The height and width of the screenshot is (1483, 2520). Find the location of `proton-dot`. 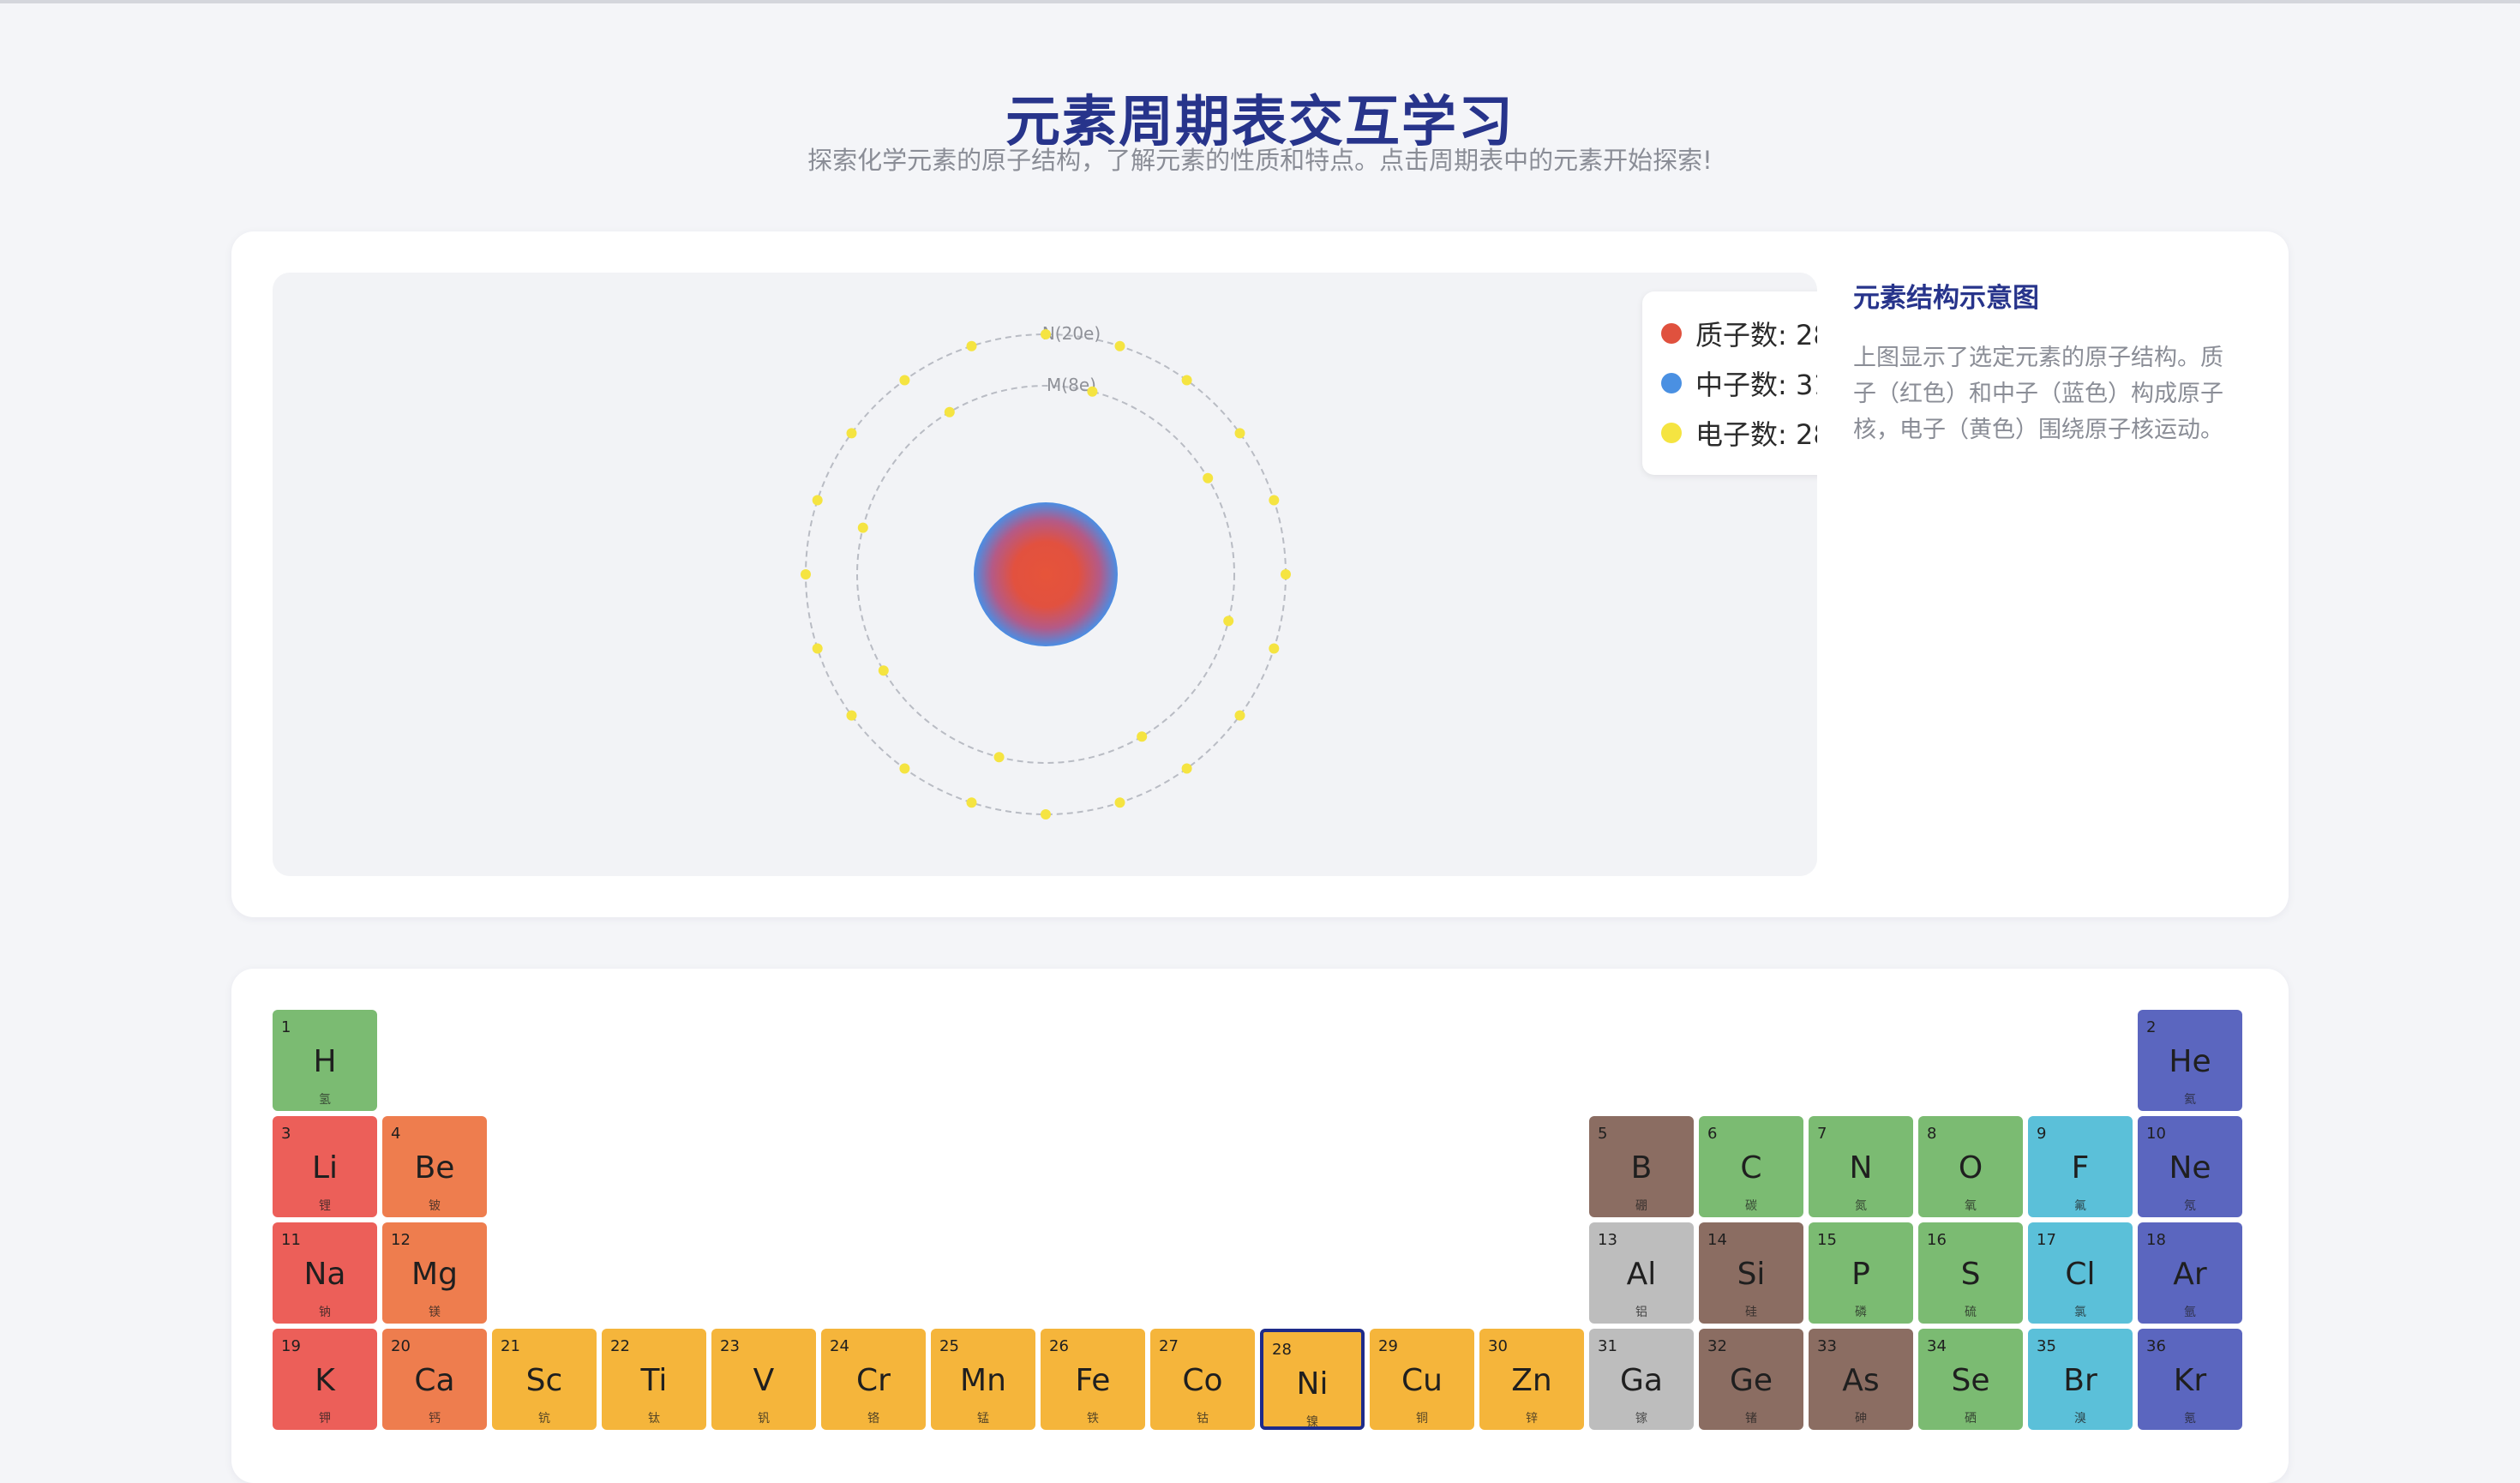

proton-dot is located at coordinates (1671, 333).